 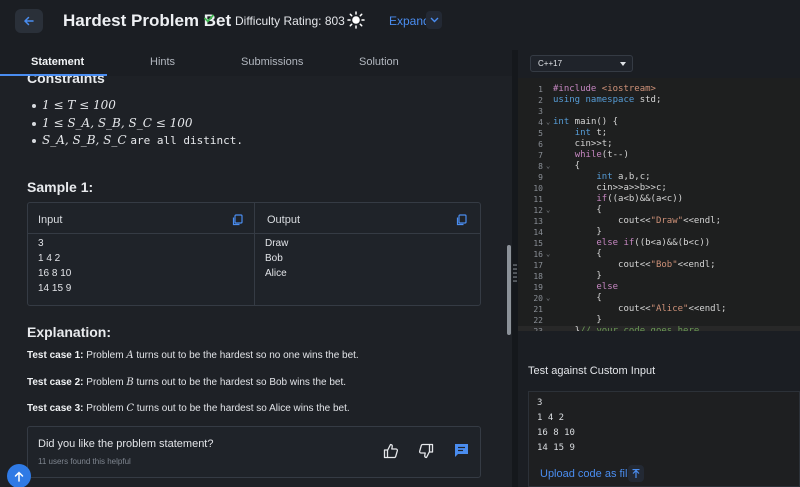 I want to click on sample-input-line: 1 4 2, so click(x=49, y=258).